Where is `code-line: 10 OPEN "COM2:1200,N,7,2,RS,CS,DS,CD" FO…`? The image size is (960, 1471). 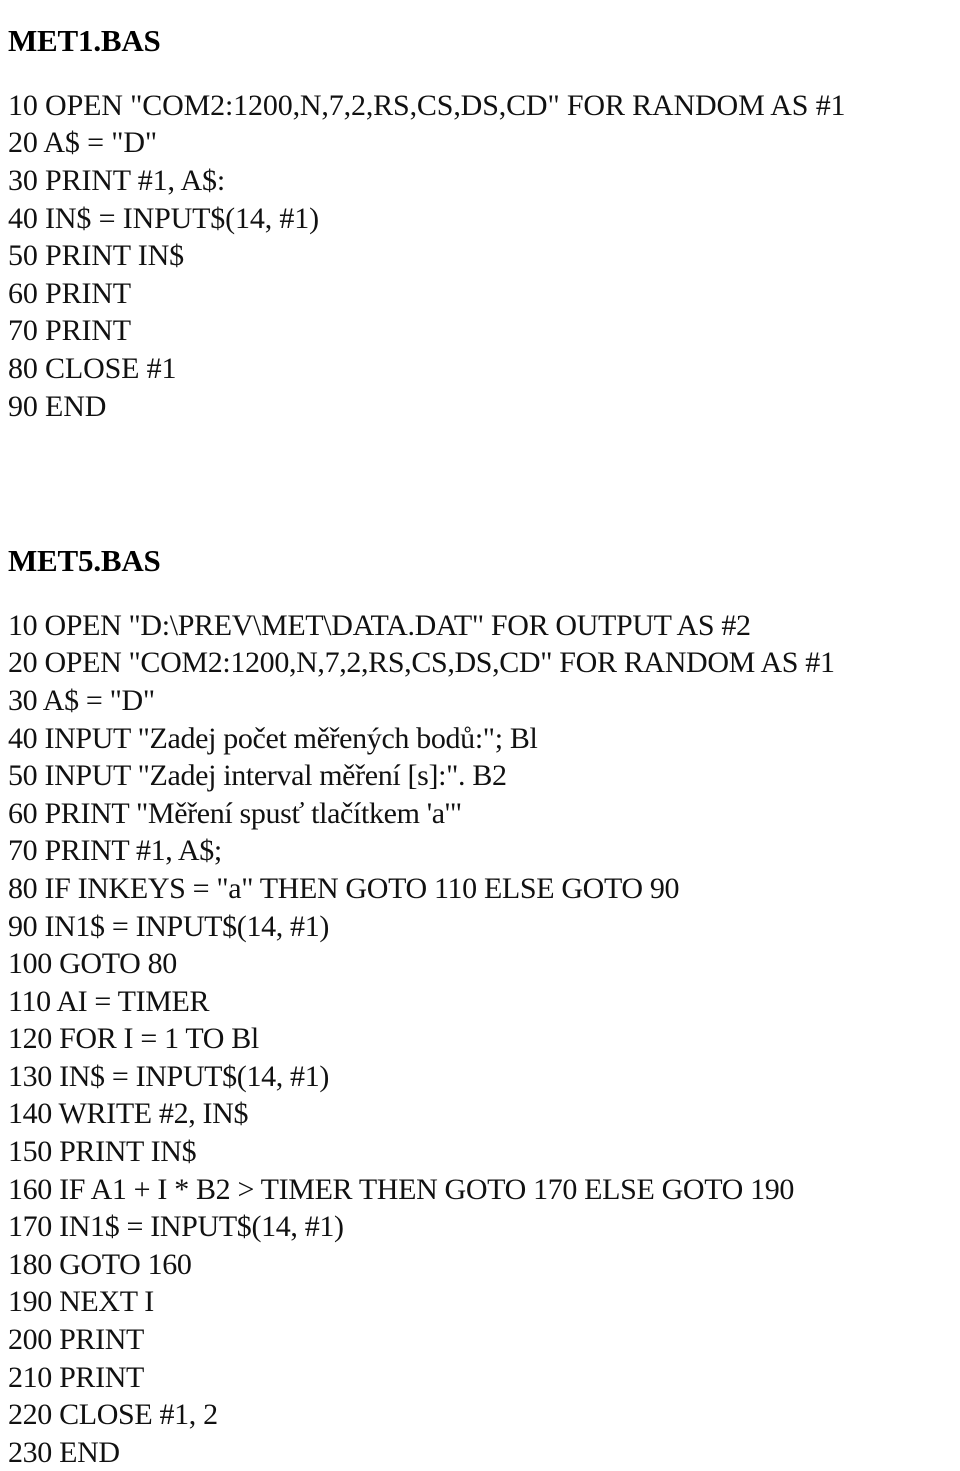 code-line: 10 OPEN "COM2:1200,N,7,2,RS,CS,DS,CD" FO… is located at coordinates (427, 105).